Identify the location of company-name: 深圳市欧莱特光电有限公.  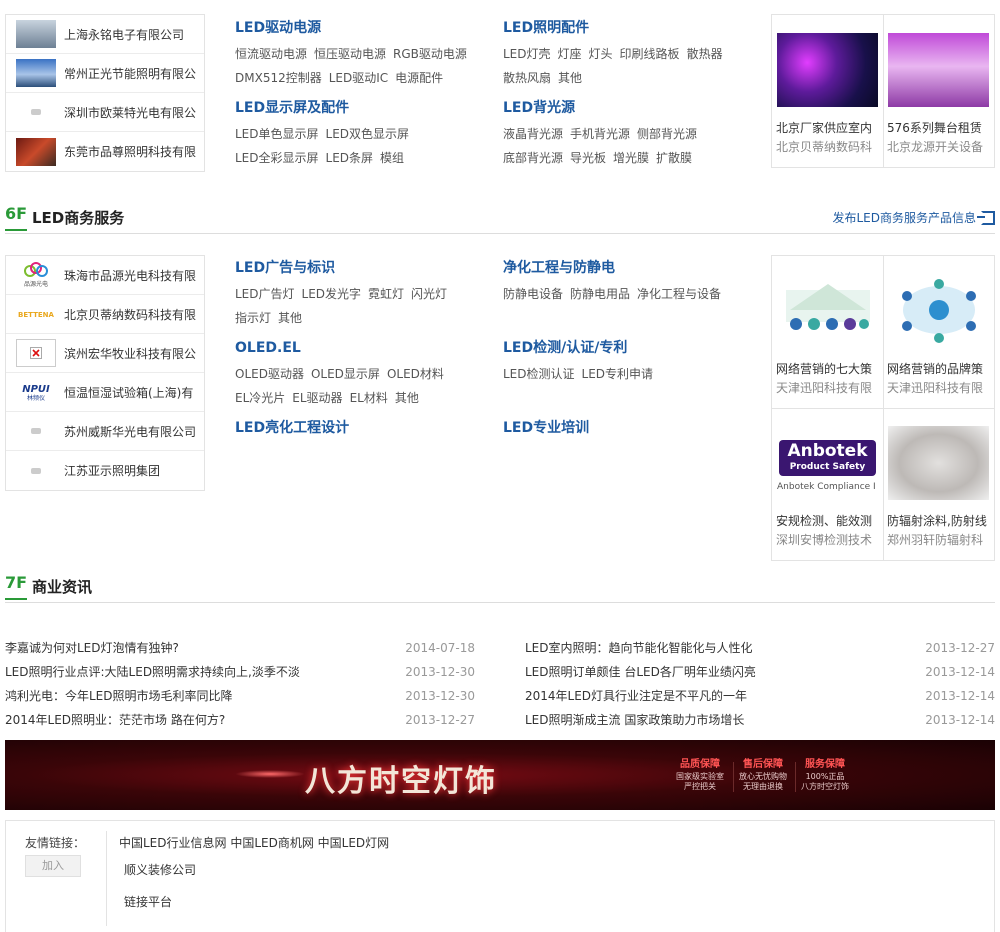
(133, 112).